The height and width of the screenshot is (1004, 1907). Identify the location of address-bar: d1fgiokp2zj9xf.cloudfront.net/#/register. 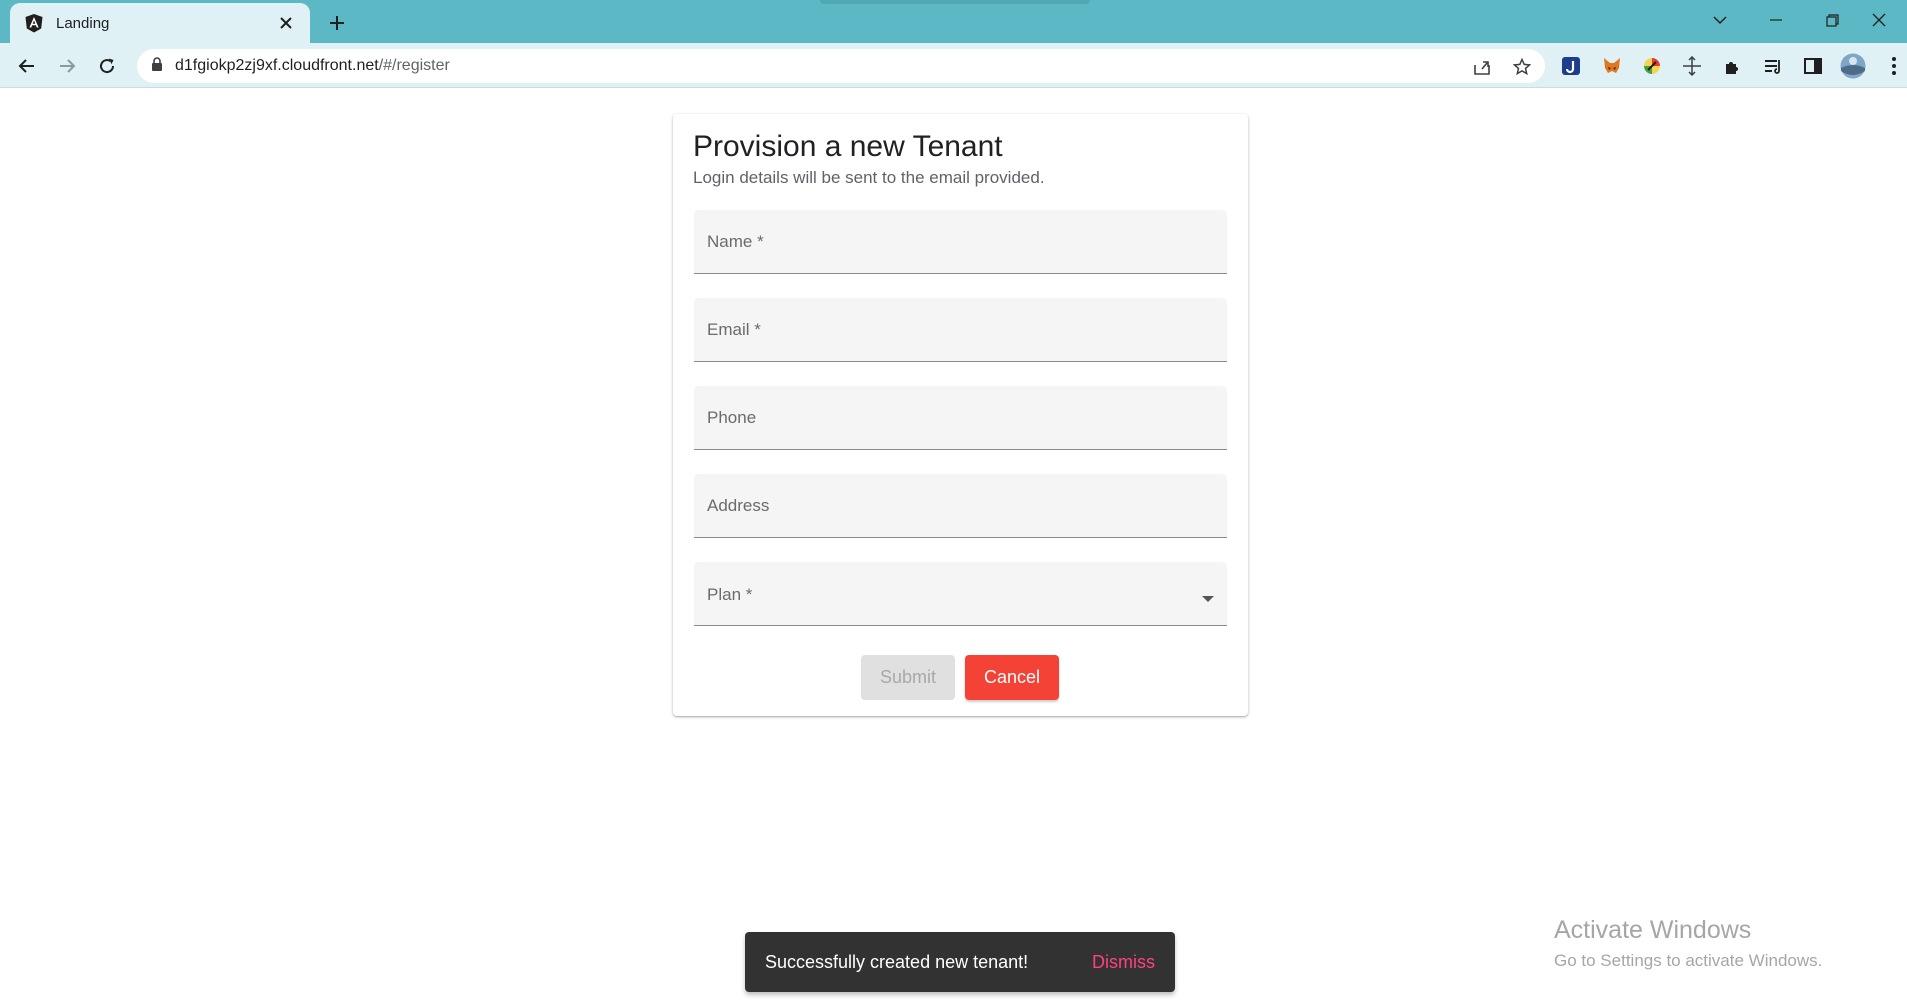
(841, 66).